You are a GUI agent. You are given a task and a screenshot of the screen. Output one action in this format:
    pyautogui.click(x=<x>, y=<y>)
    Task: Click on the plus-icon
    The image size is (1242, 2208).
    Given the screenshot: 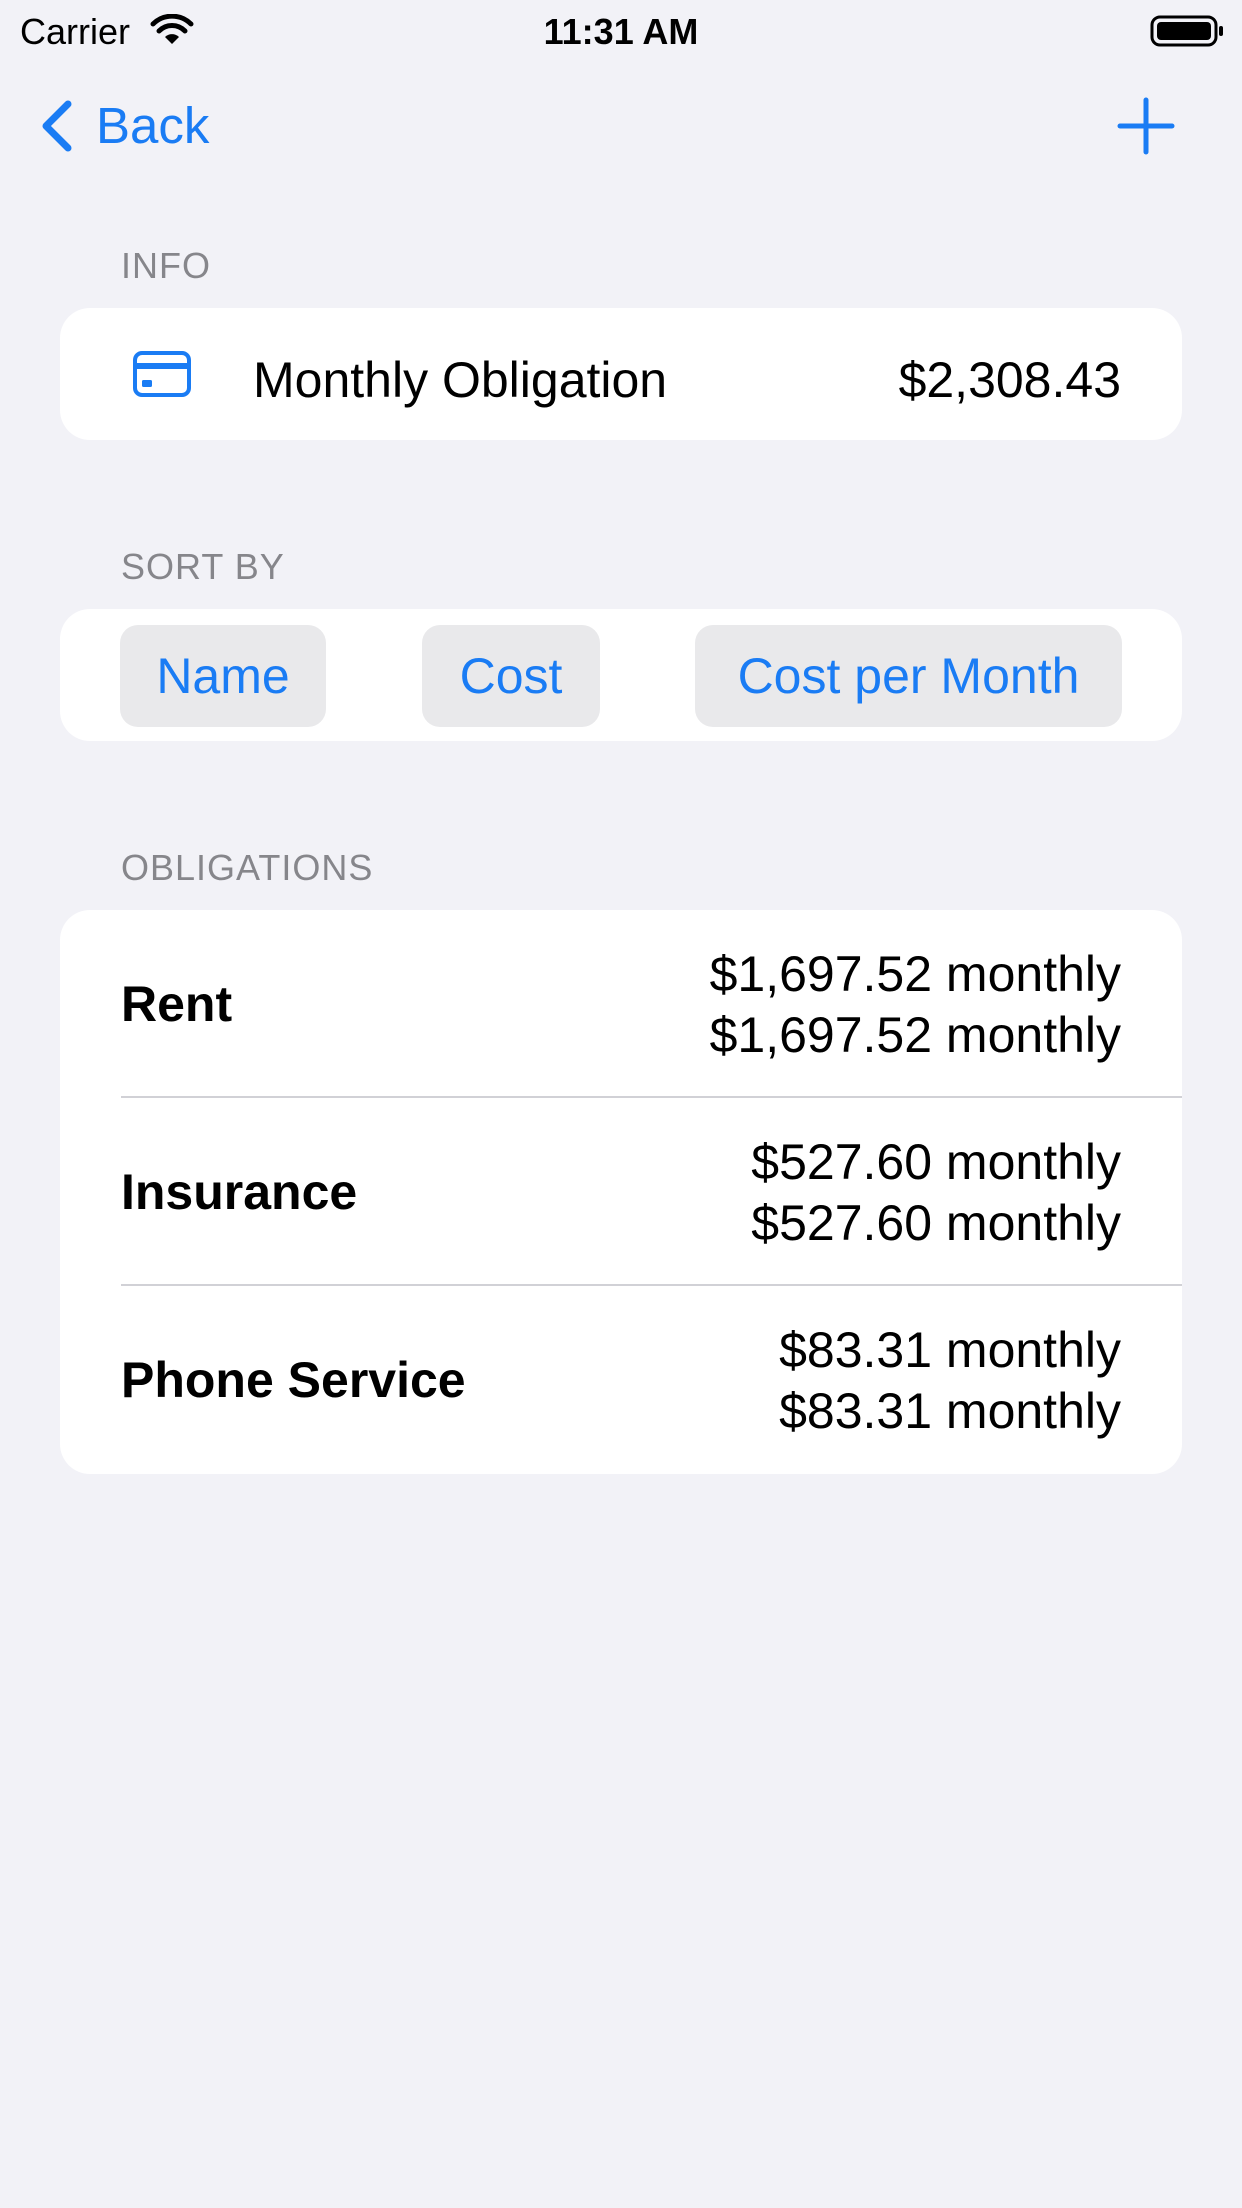 What is the action you would take?
    pyautogui.click(x=1146, y=126)
    